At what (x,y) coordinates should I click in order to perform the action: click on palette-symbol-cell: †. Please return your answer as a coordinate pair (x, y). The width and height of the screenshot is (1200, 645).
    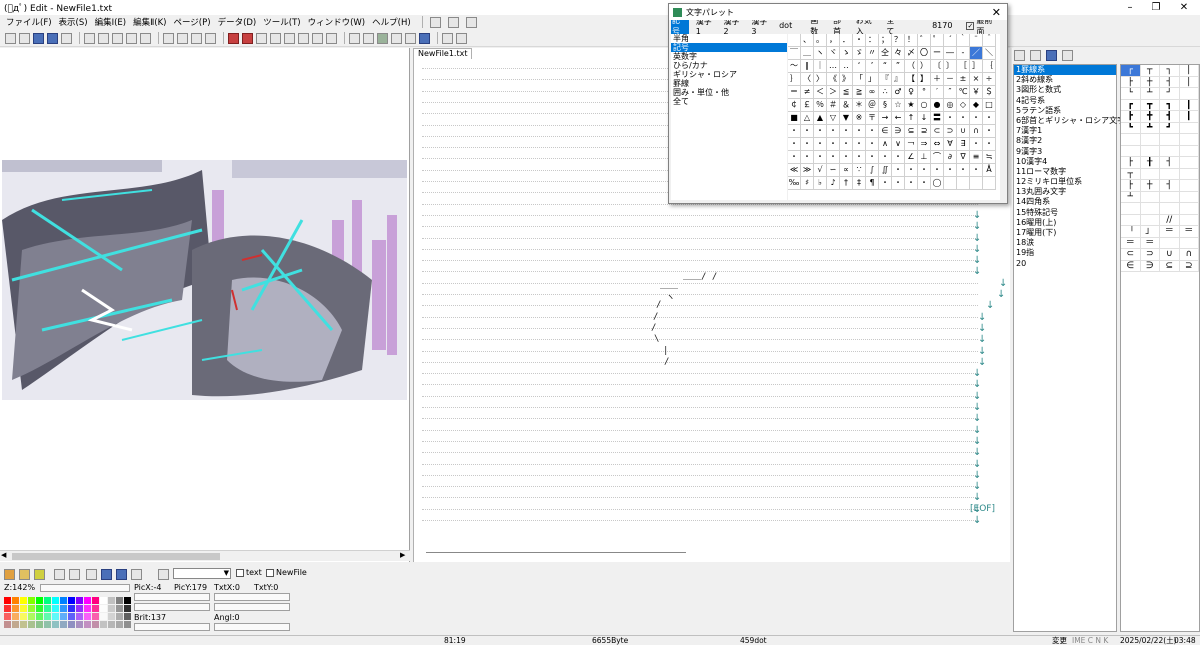
    Looking at the image, I should click on (846, 183).